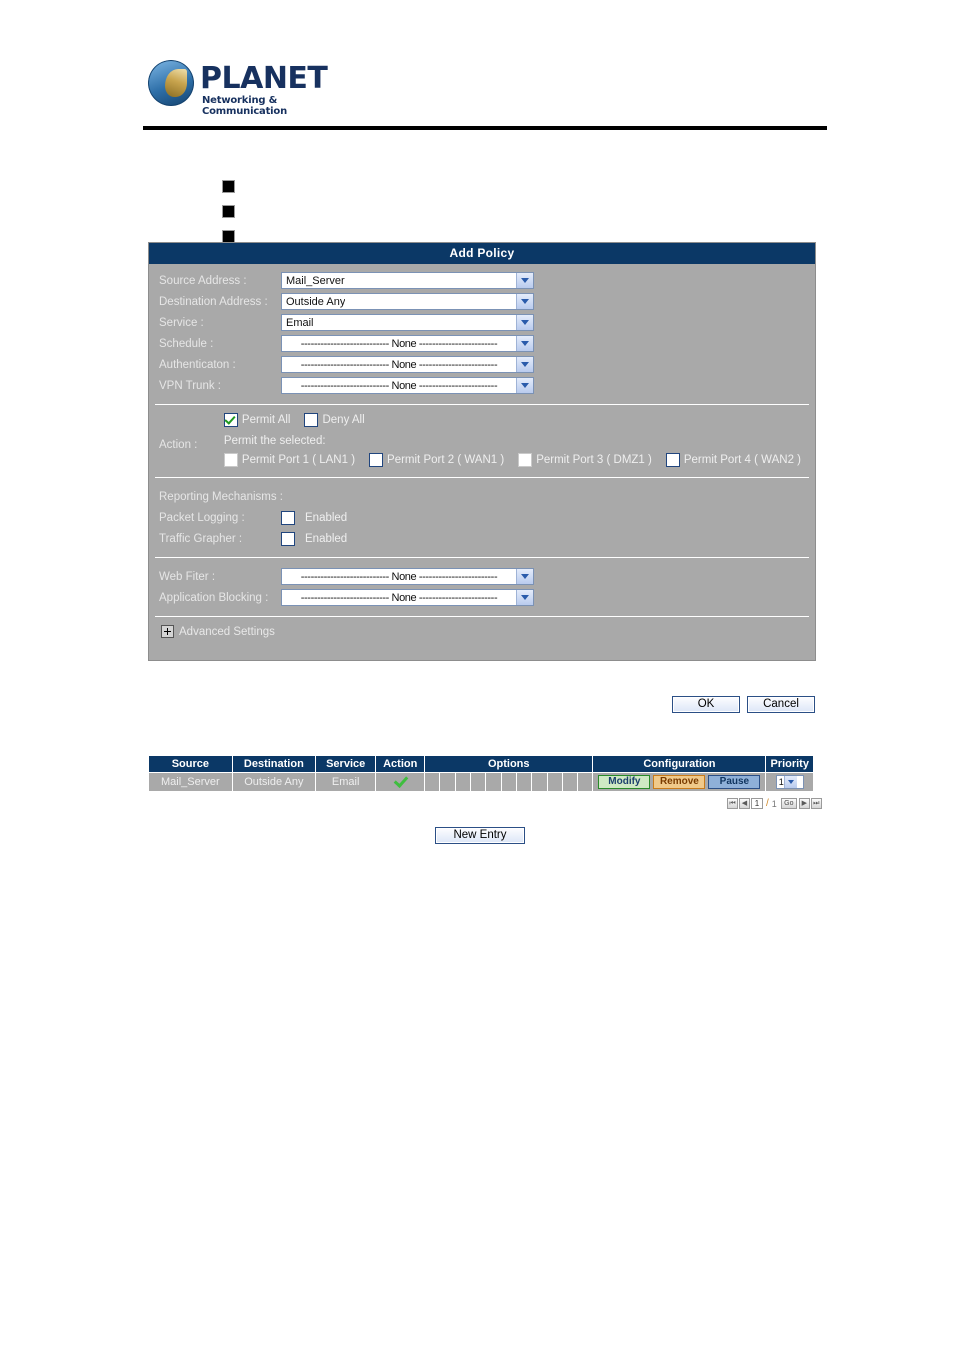 The width and height of the screenshot is (954, 1350). What do you see at coordinates (248, 86) in the screenshot?
I see `brand-logo: PLANET Networking & Communication` at bounding box center [248, 86].